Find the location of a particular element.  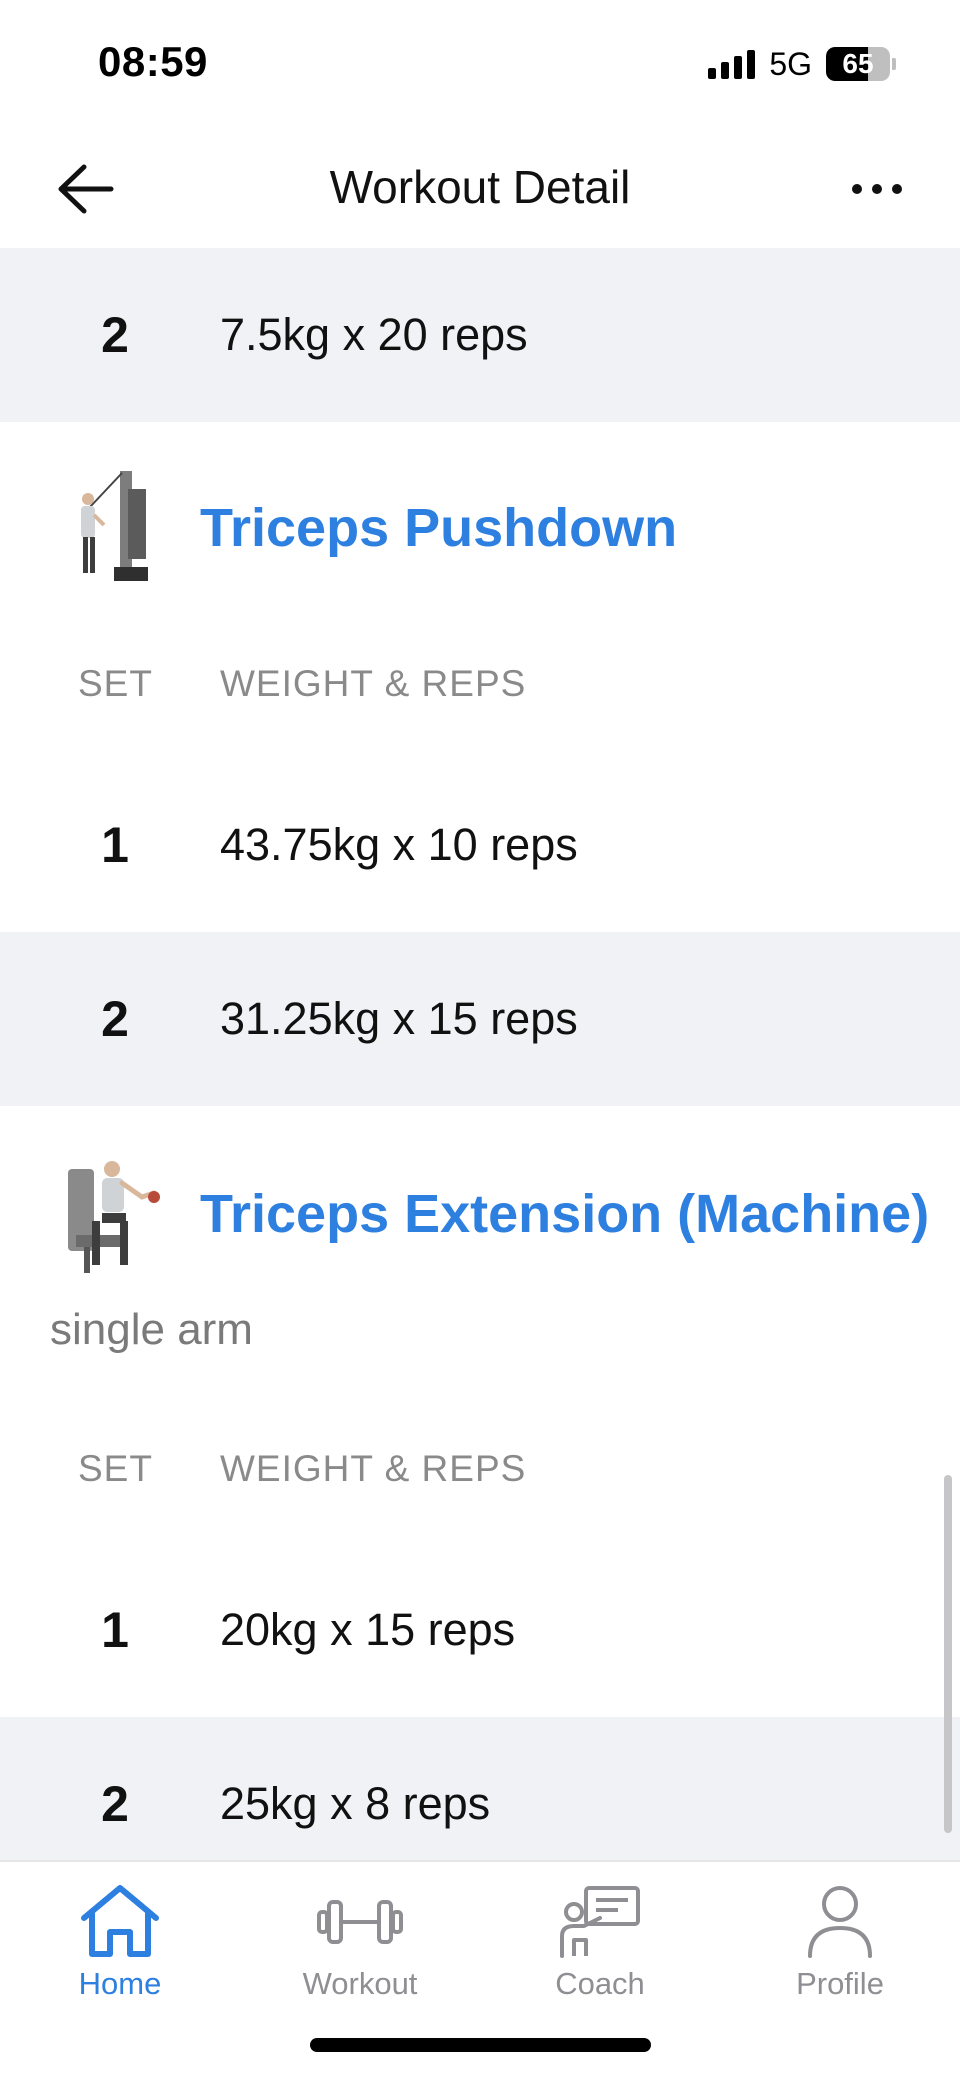

exercise-header: Triceps Extension (Machine) is located at coordinates (480, 1216).